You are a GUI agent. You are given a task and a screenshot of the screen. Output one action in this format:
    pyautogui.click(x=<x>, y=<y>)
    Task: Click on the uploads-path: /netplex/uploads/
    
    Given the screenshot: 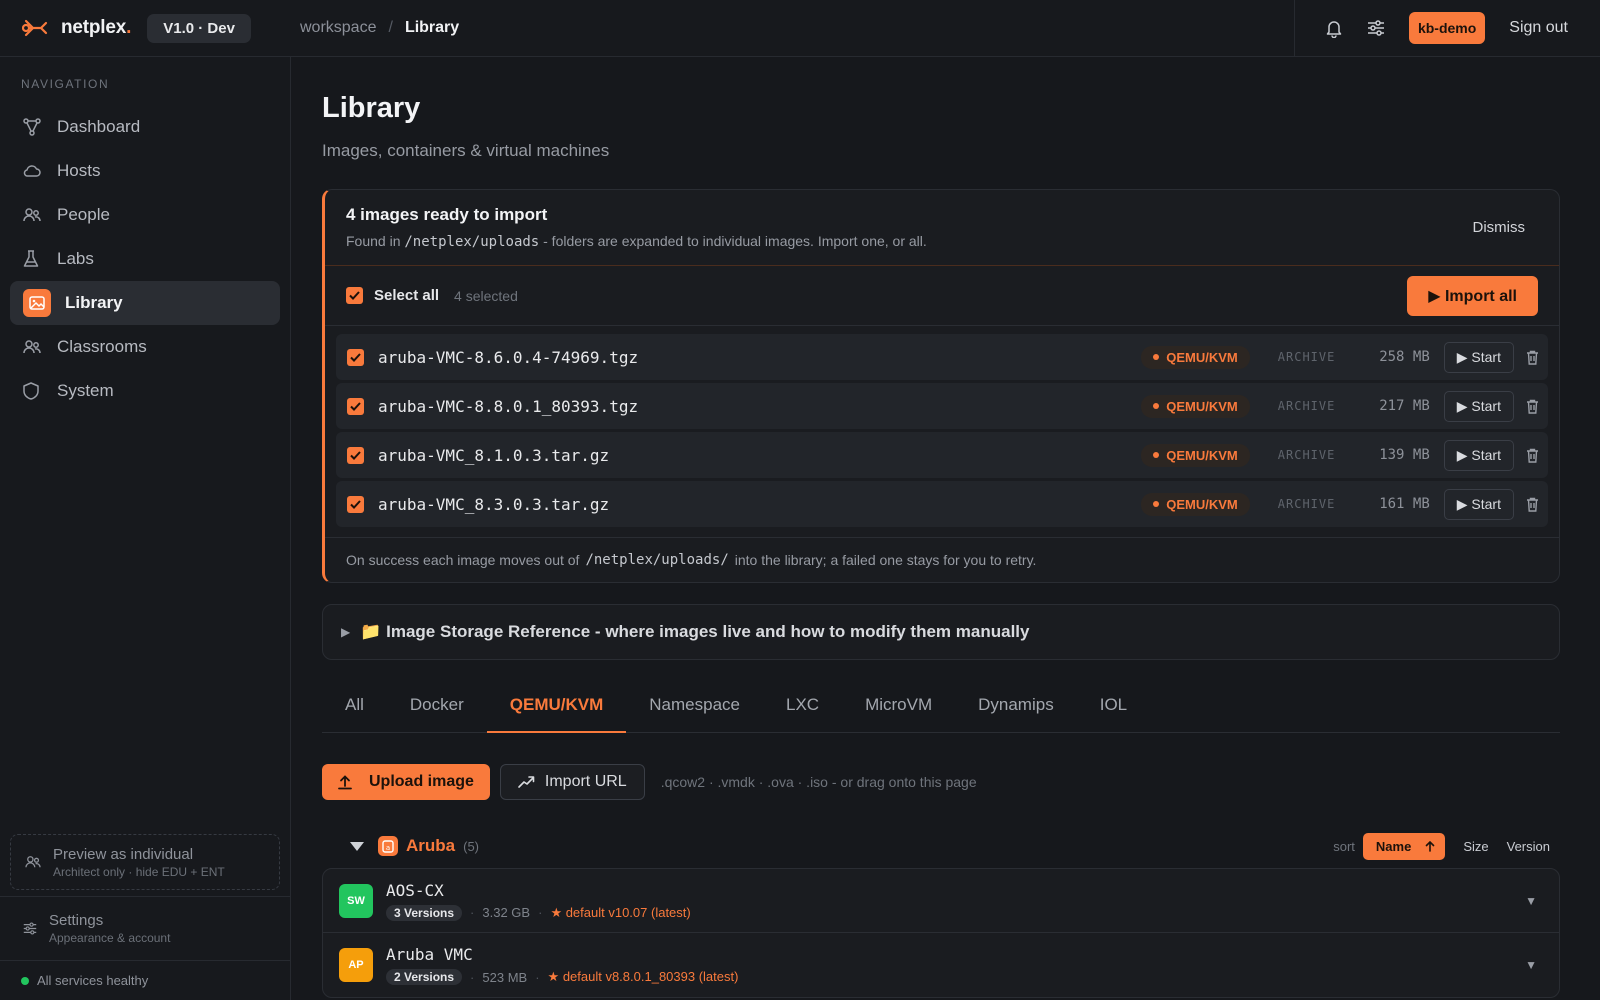 What is the action you would take?
    pyautogui.click(x=657, y=560)
    